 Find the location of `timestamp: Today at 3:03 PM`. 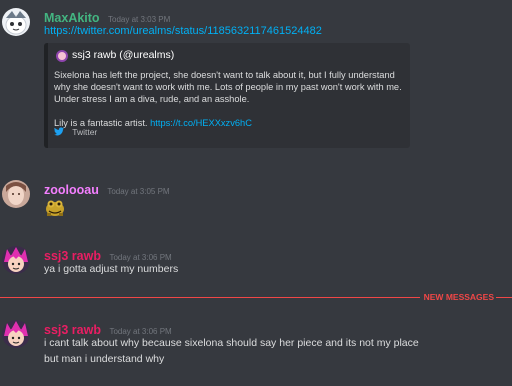

timestamp: Today at 3:03 PM is located at coordinates (139, 19).